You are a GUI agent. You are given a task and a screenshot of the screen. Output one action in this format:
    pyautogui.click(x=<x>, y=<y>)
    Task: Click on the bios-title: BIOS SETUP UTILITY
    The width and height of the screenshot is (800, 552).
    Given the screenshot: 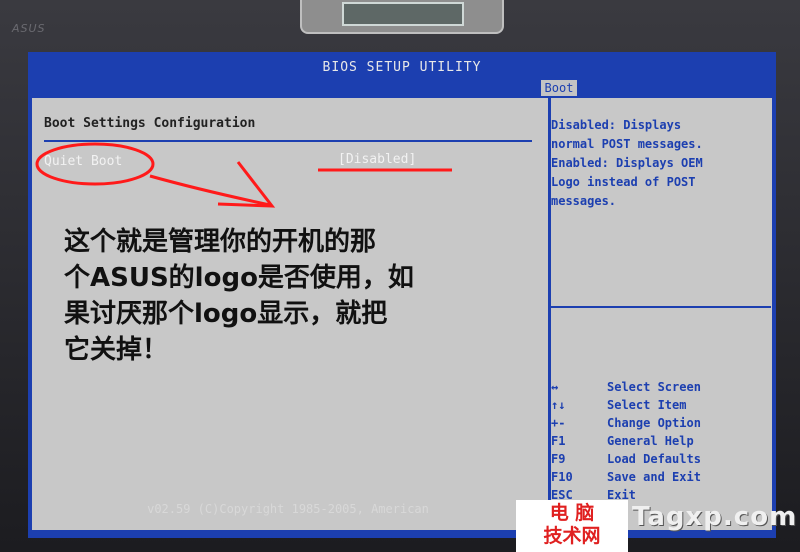 What is the action you would take?
    pyautogui.click(x=402, y=67)
    